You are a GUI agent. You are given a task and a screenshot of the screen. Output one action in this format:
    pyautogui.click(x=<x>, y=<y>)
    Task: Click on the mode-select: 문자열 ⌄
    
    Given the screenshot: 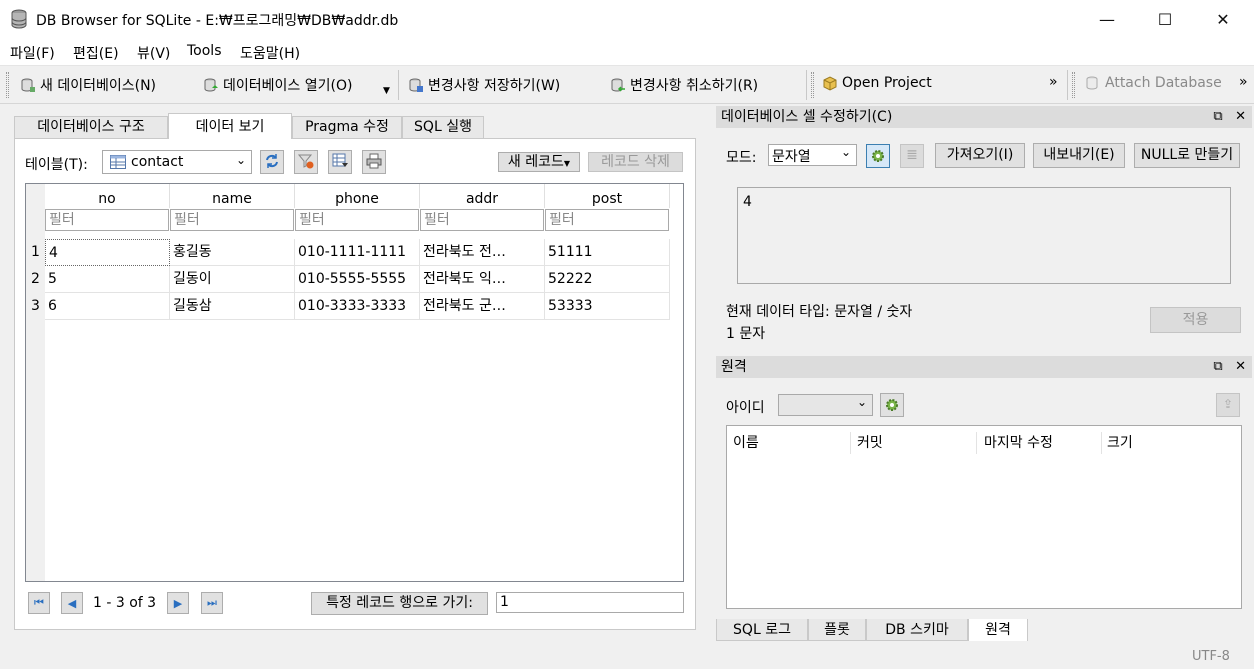 What is the action you would take?
    pyautogui.click(x=812, y=155)
    